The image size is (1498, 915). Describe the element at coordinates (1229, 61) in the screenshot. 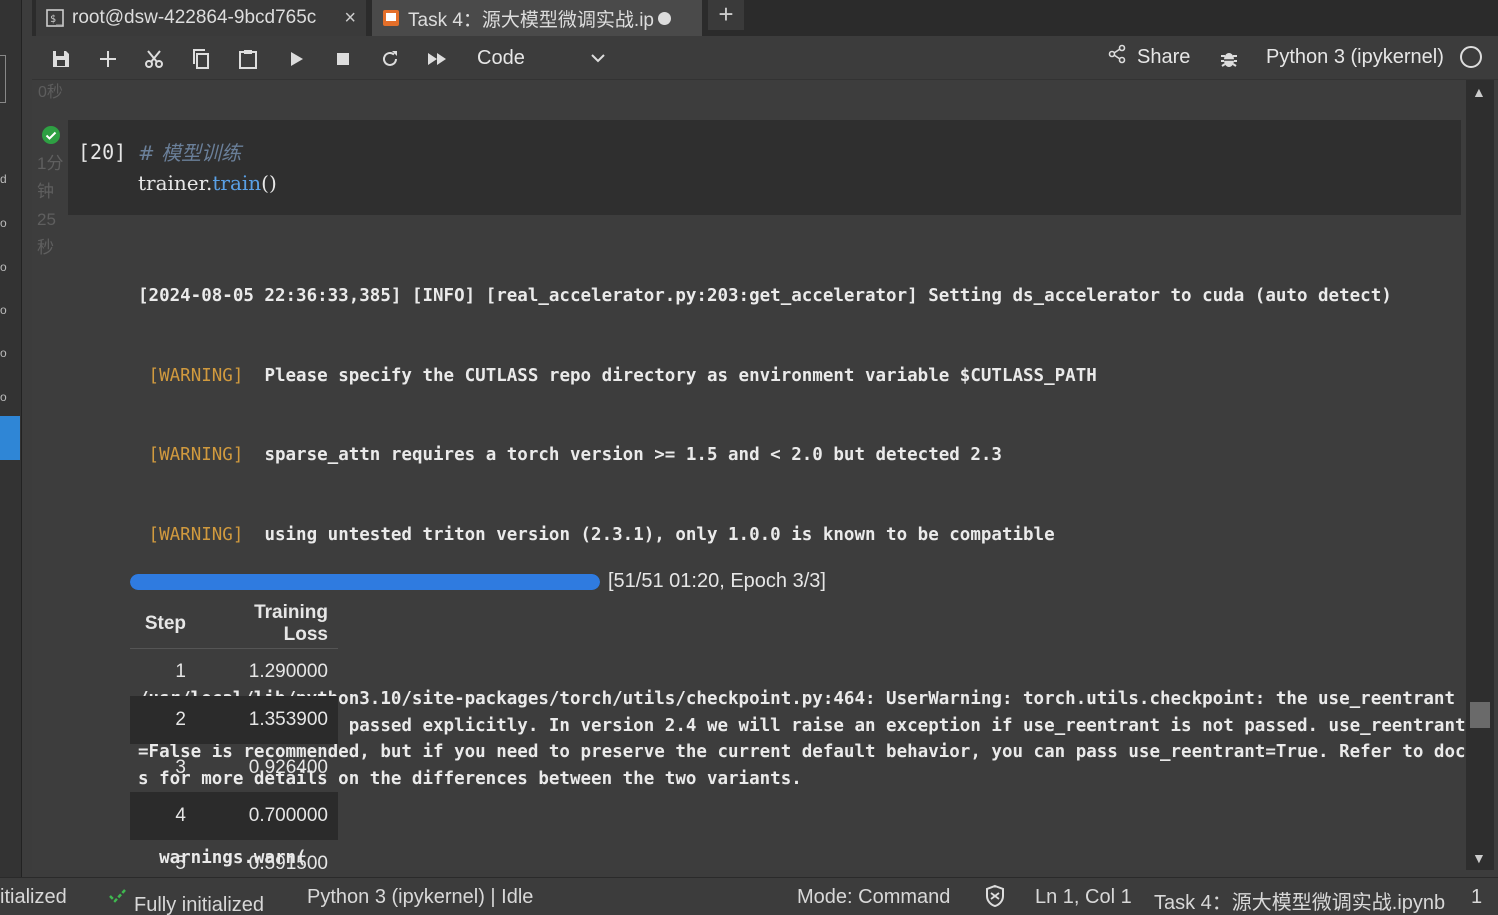

I see `debugger-bug-icon` at that location.